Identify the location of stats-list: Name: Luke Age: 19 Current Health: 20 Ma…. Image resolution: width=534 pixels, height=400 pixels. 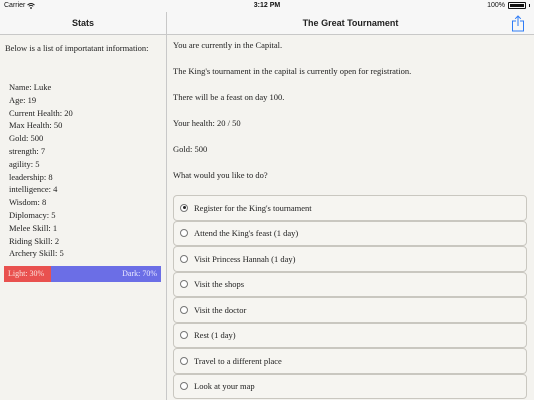
(41, 170).